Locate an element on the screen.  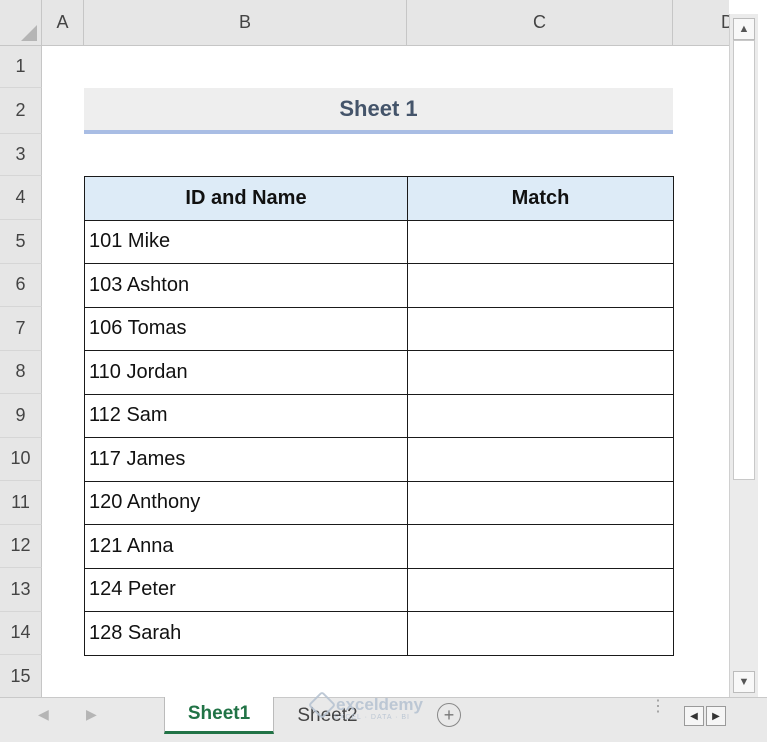
row-header-11: 11 is located at coordinates (21, 503).